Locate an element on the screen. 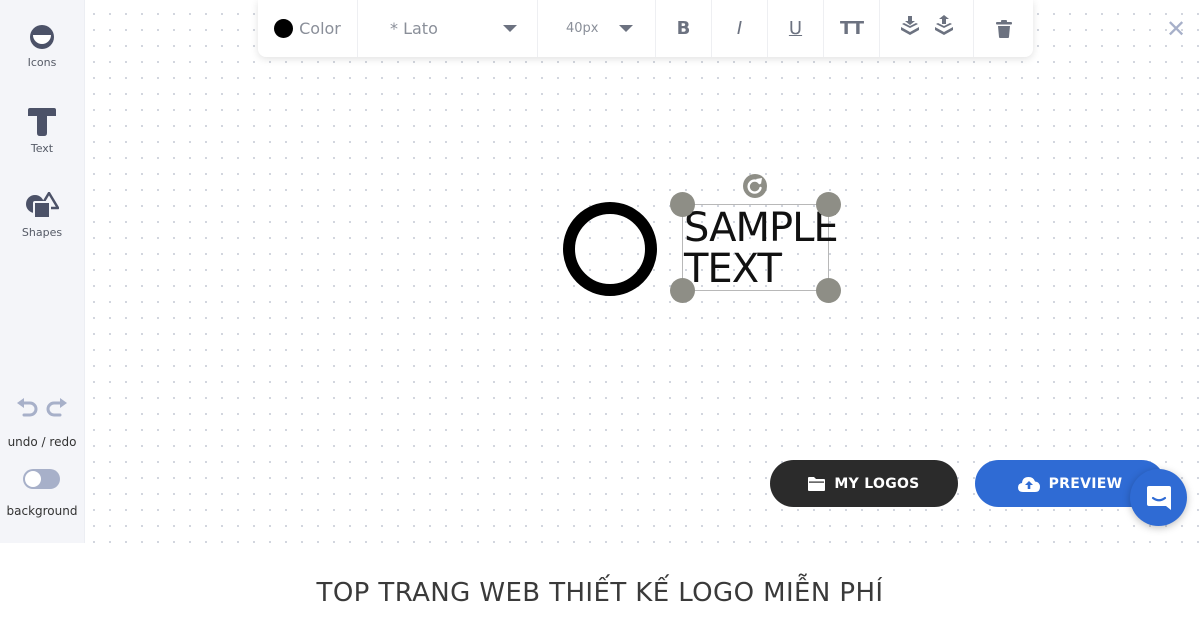 The image size is (1200, 628). rotate-handle is located at coordinates (755, 186).